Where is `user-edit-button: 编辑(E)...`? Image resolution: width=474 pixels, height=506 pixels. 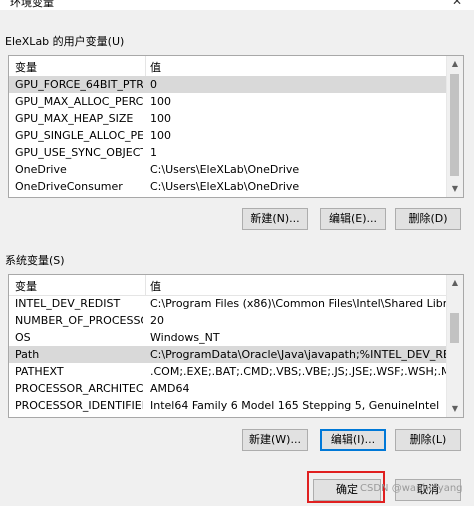 user-edit-button: 编辑(E)... is located at coordinates (353, 219).